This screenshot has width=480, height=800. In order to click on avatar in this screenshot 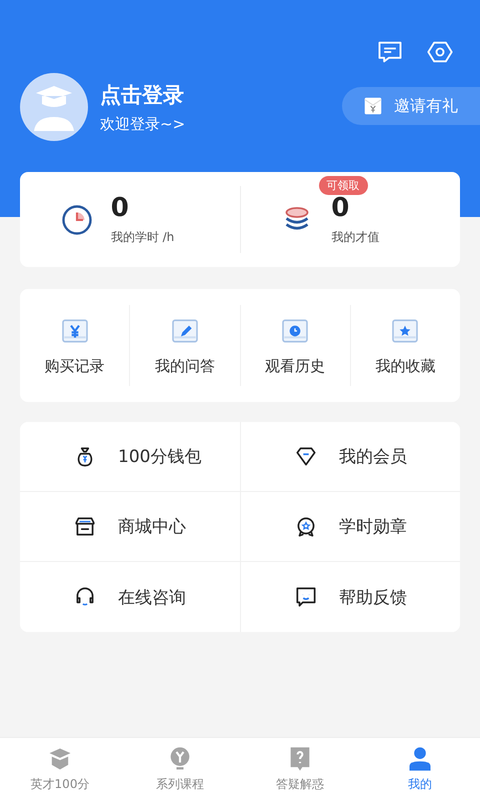, I will do `click(54, 107)`.